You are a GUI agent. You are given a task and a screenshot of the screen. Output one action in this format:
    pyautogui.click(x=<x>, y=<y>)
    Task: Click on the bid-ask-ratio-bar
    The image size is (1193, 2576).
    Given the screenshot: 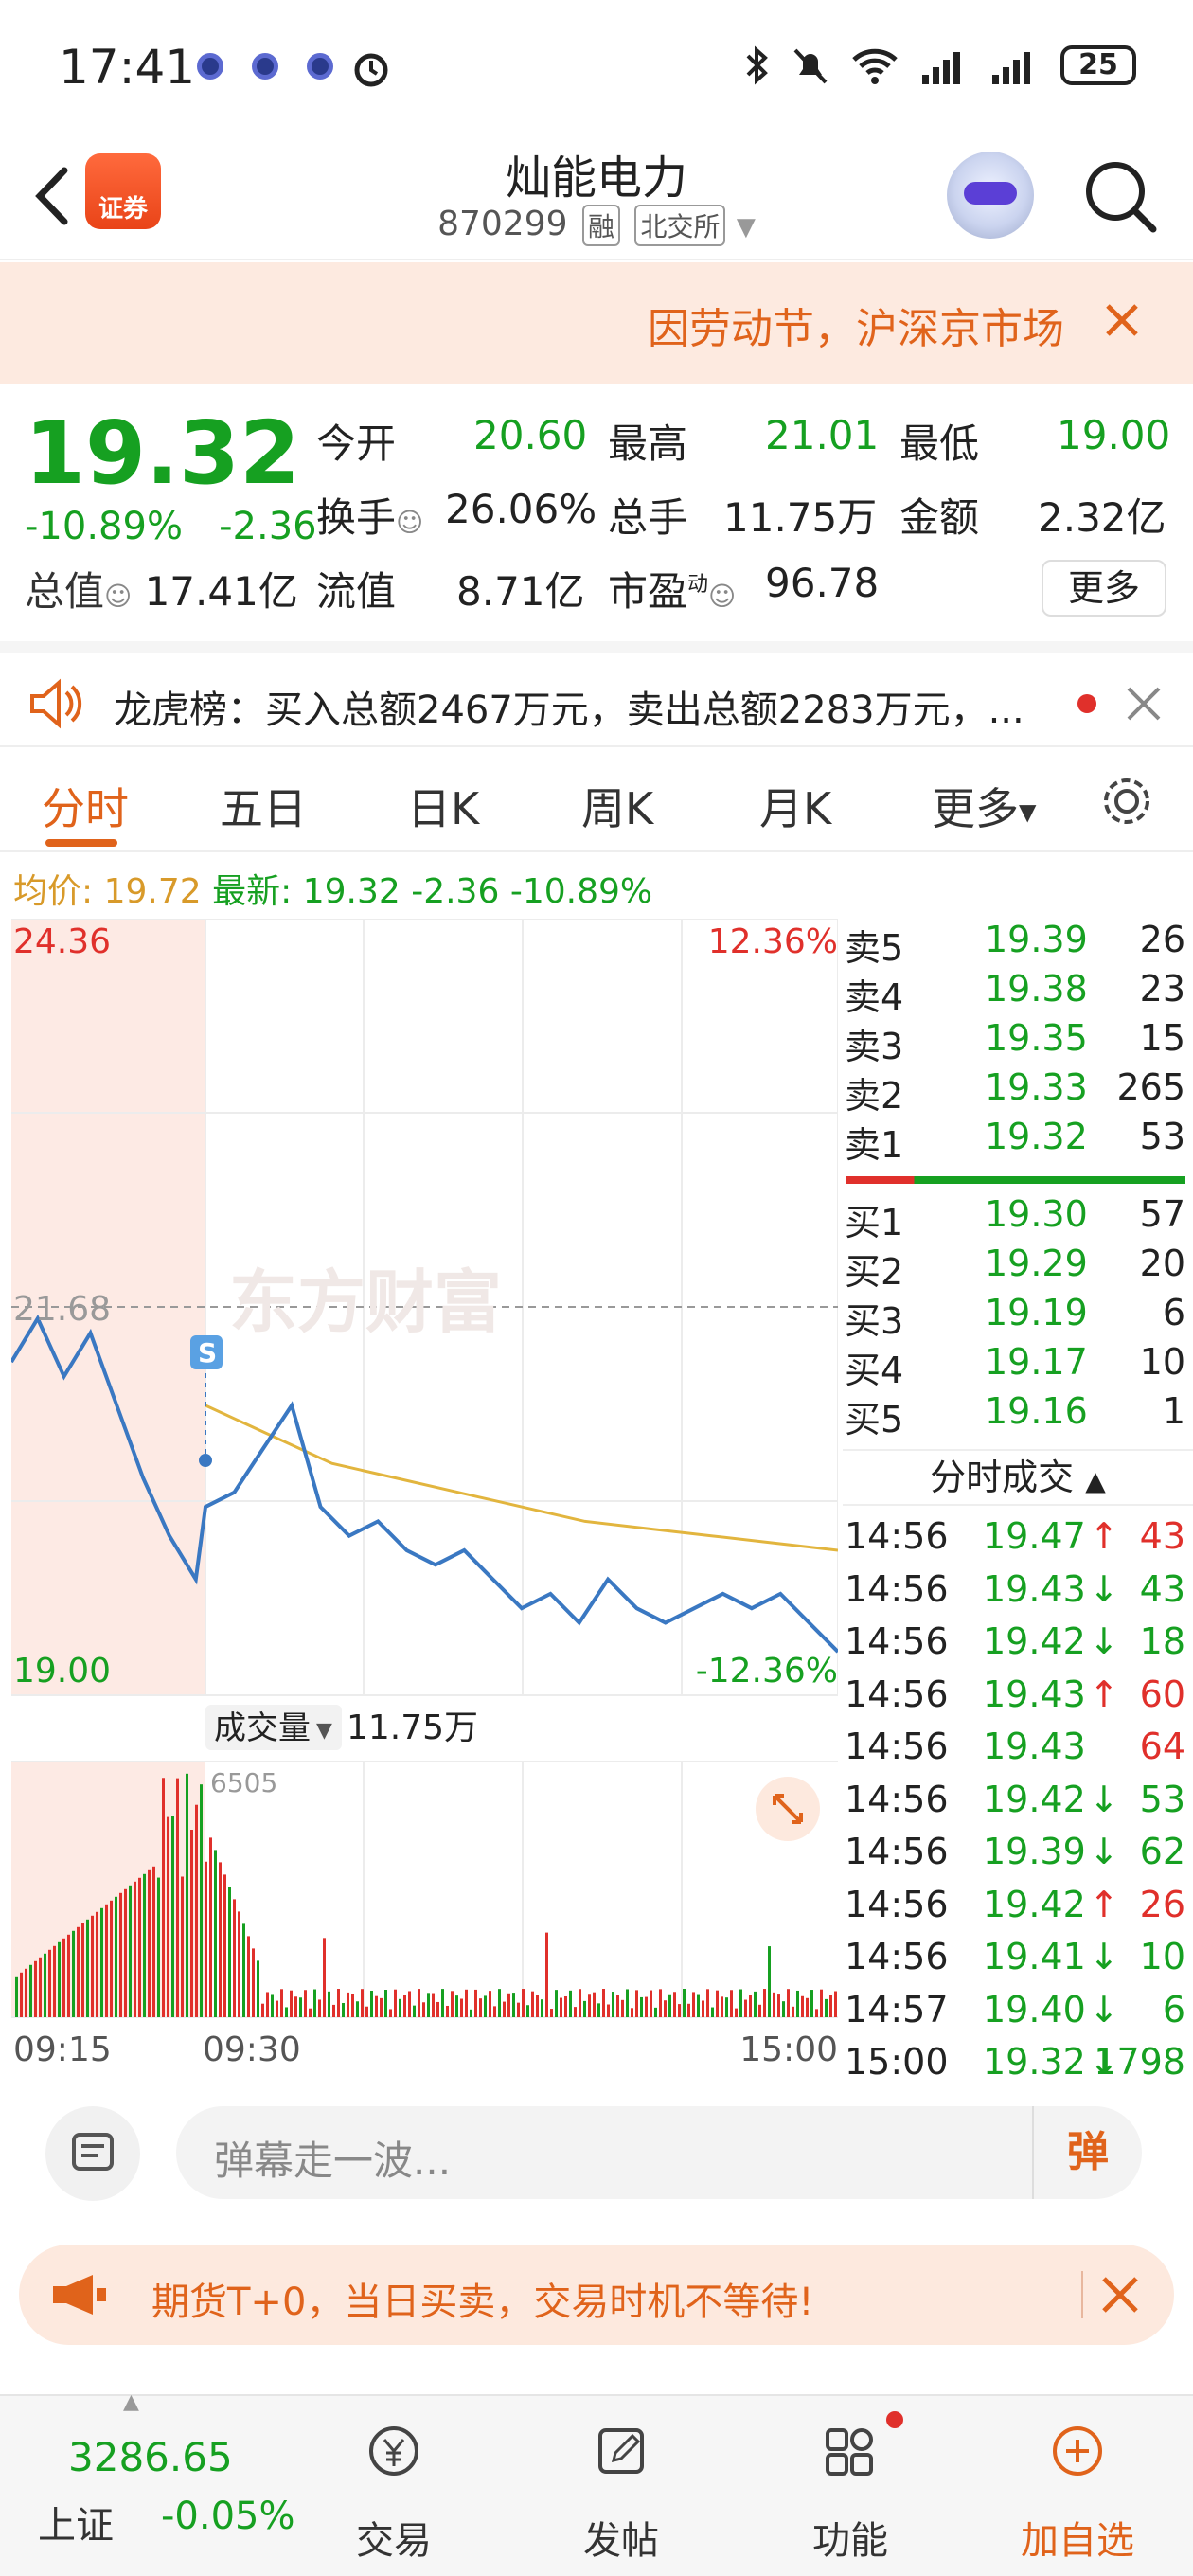 What is the action you would take?
    pyautogui.click(x=1015, y=1180)
    